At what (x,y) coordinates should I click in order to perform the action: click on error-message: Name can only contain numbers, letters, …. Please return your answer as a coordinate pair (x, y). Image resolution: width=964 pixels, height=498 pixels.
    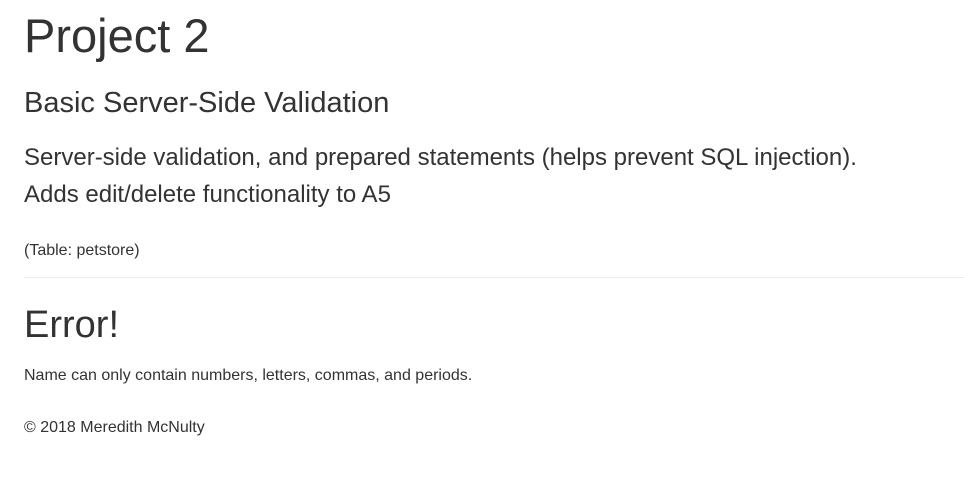
    Looking at the image, I should click on (248, 375).